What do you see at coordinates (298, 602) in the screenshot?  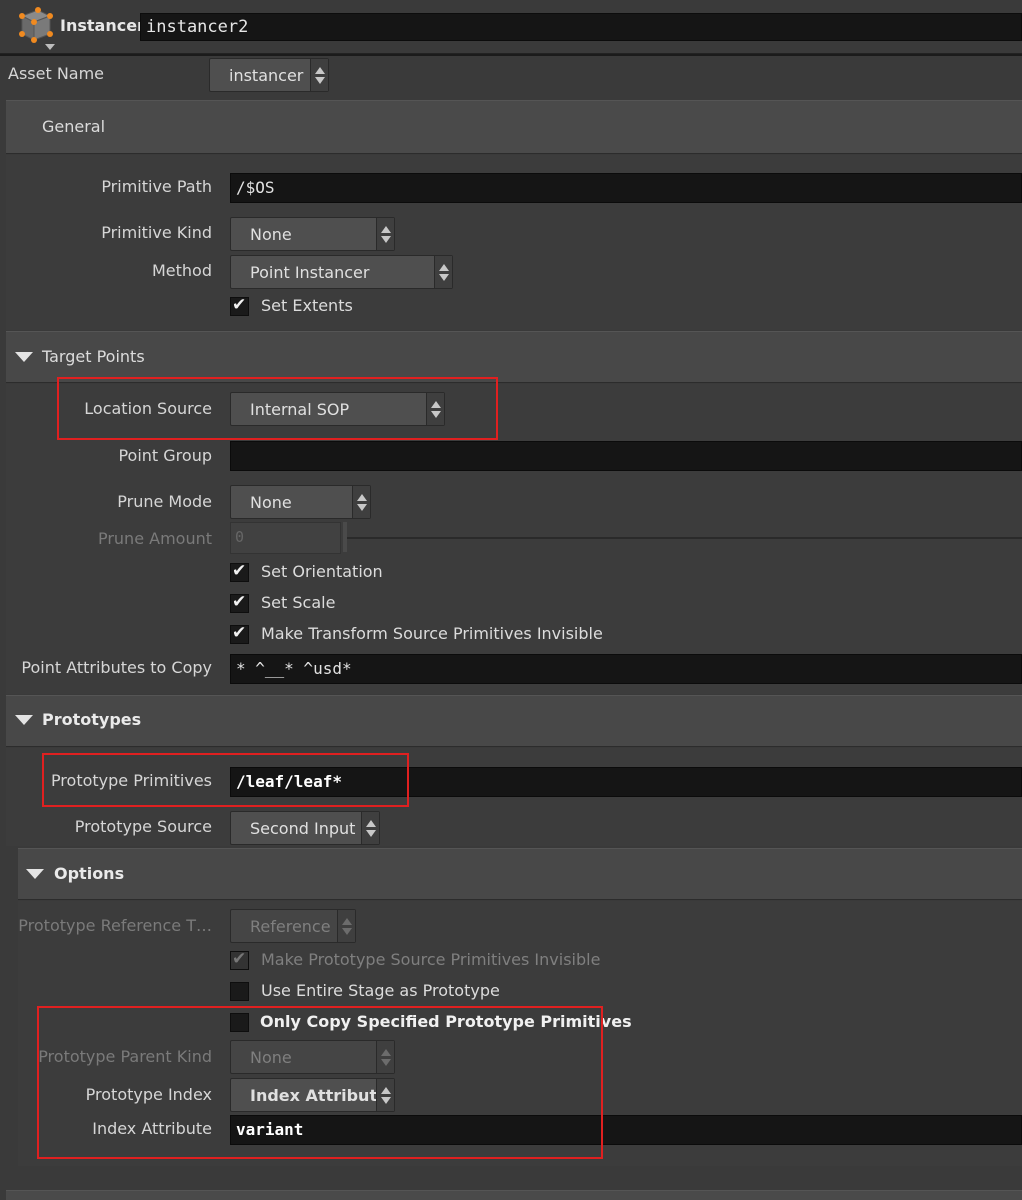 I see `set-scale-label: Set Scale` at bounding box center [298, 602].